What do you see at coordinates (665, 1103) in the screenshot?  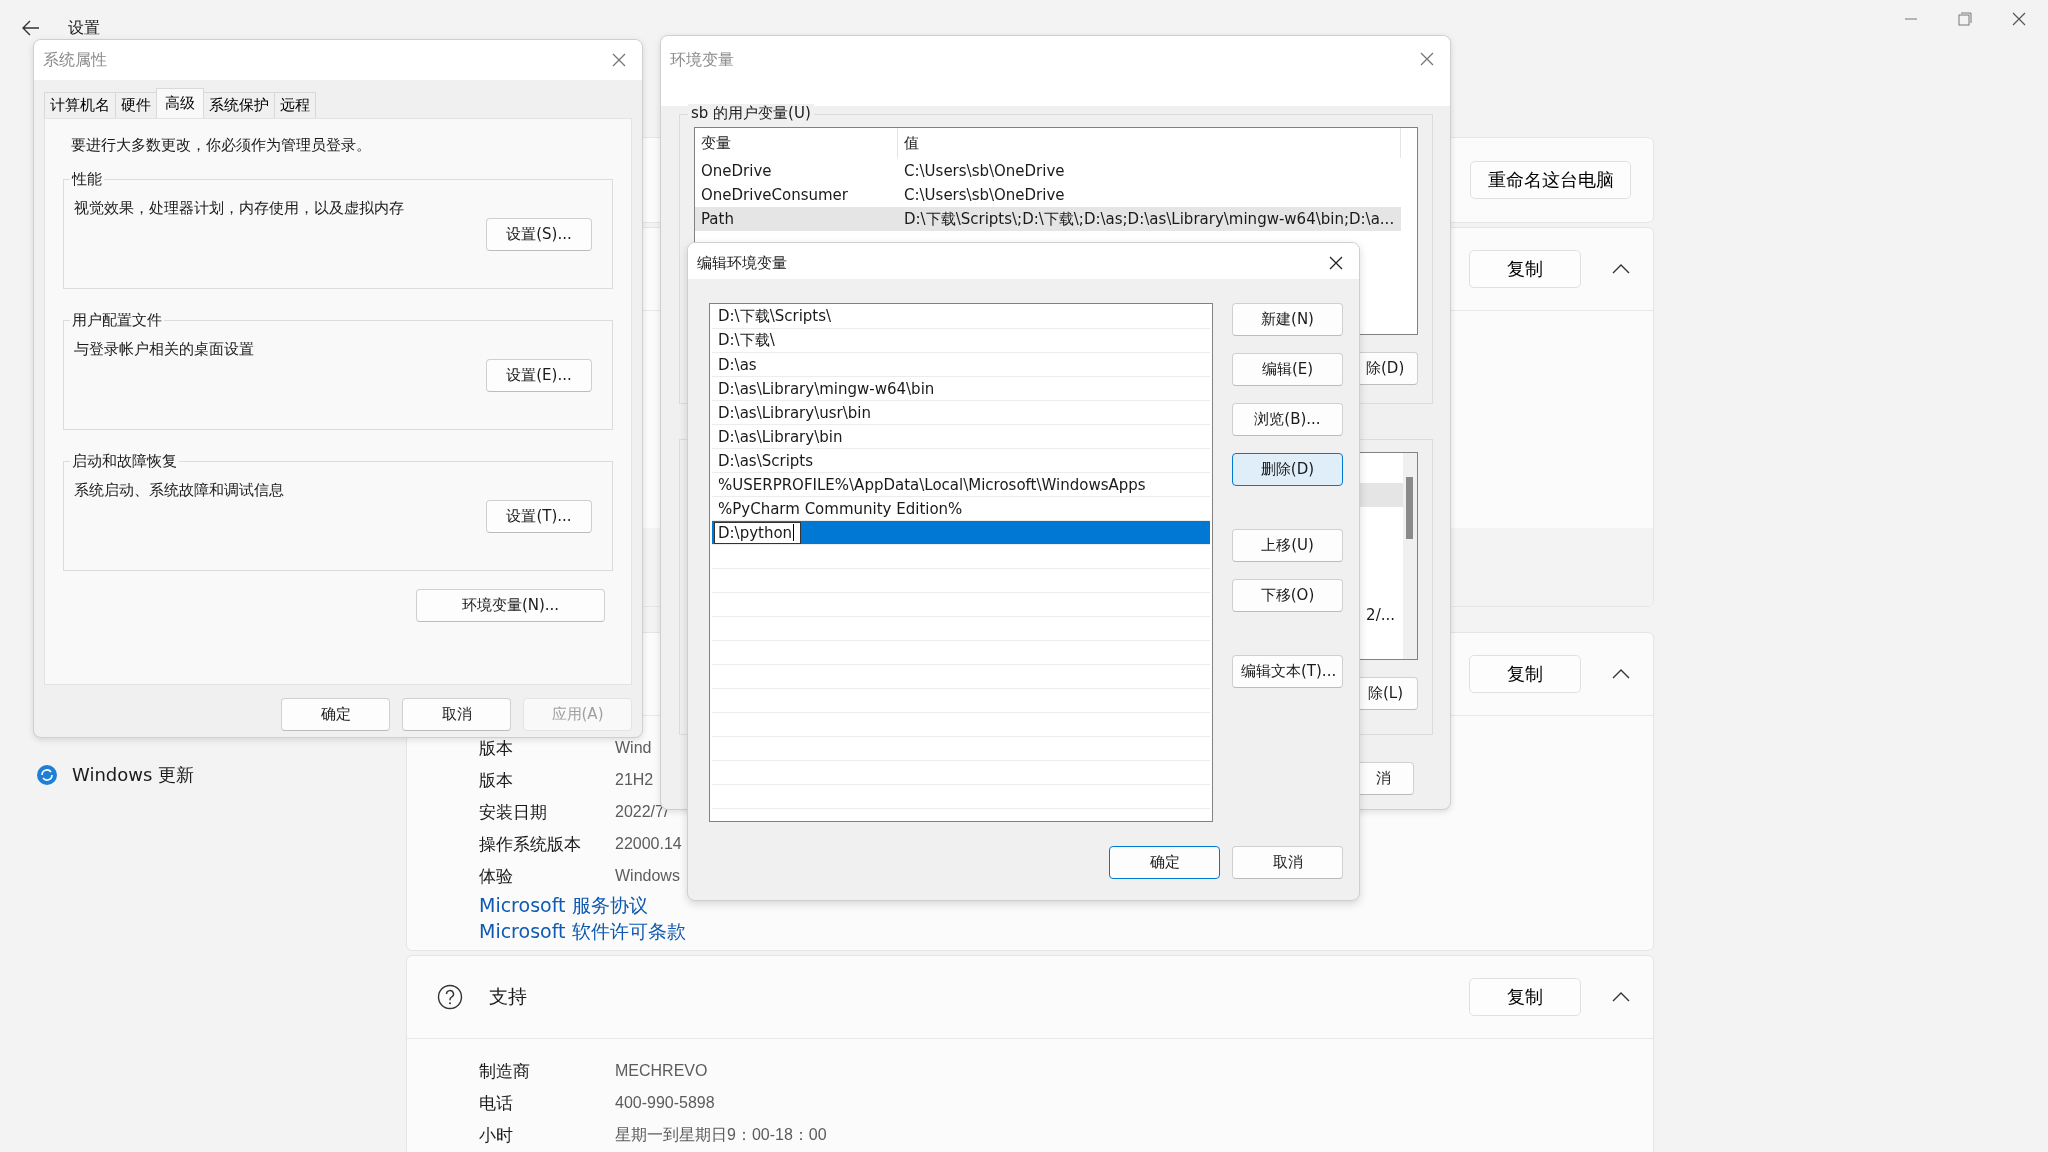 I see `info-value: 400-990-5898` at bounding box center [665, 1103].